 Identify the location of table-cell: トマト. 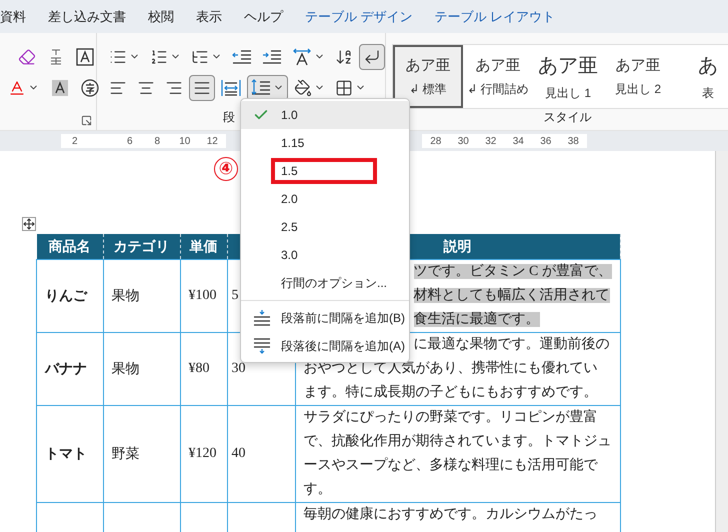
(66, 454).